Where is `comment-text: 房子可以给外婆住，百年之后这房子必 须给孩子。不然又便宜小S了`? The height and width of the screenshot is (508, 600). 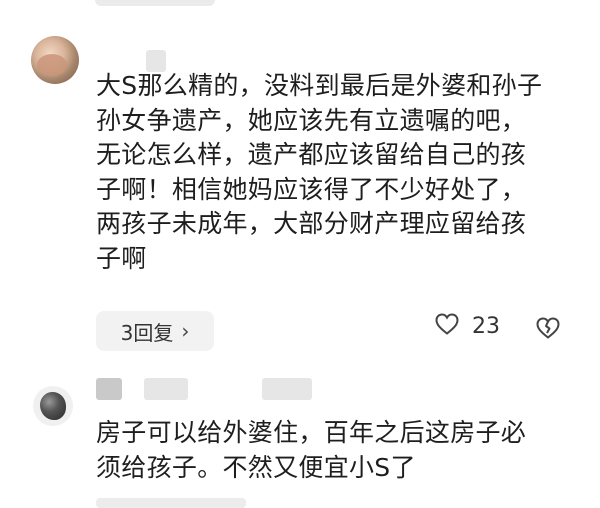
comment-text: 房子可以给外婆住，百年之后这房子必 须给孩子。不然又便宜小S了 is located at coordinates (311, 450).